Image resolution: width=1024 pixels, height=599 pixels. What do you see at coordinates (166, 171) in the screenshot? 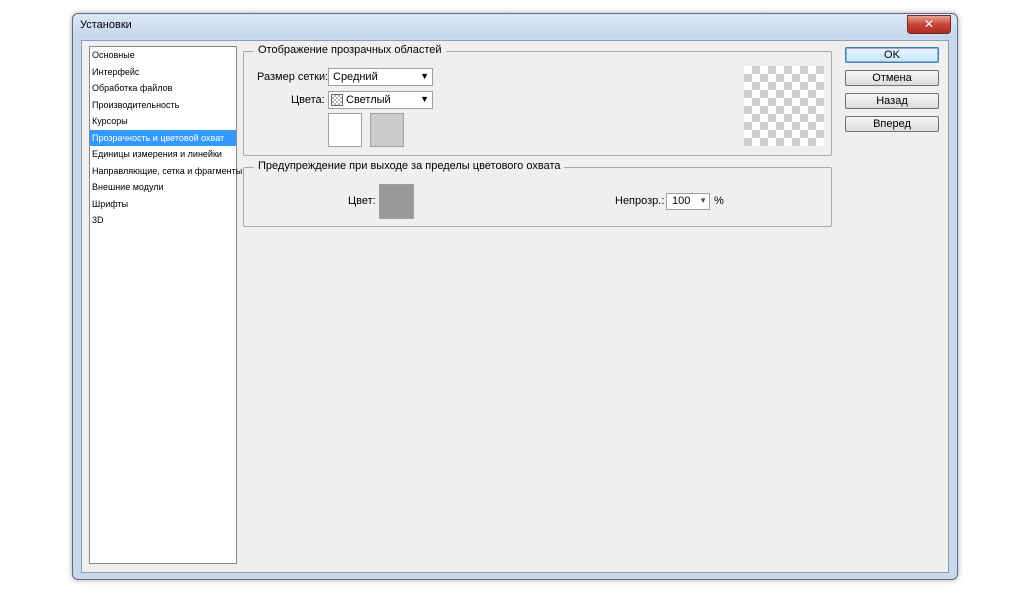
I see `sidebar-item-guides-grid-slices: Направляющие, сетка и фрагменты` at bounding box center [166, 171].